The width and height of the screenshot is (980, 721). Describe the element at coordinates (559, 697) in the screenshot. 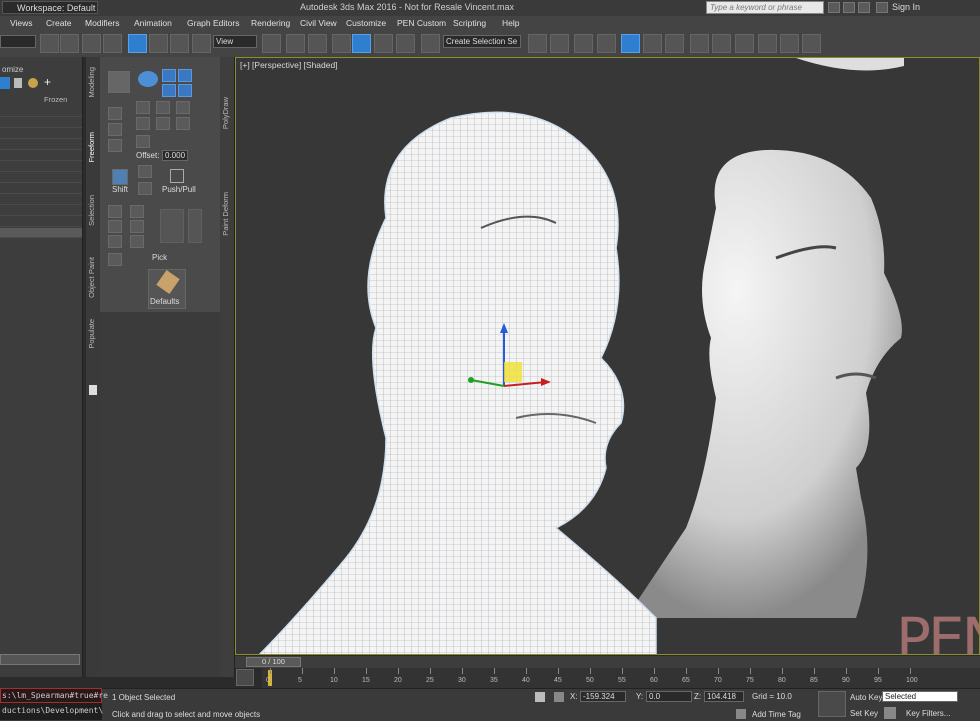

I see `absolute-mode-icon` at that location.